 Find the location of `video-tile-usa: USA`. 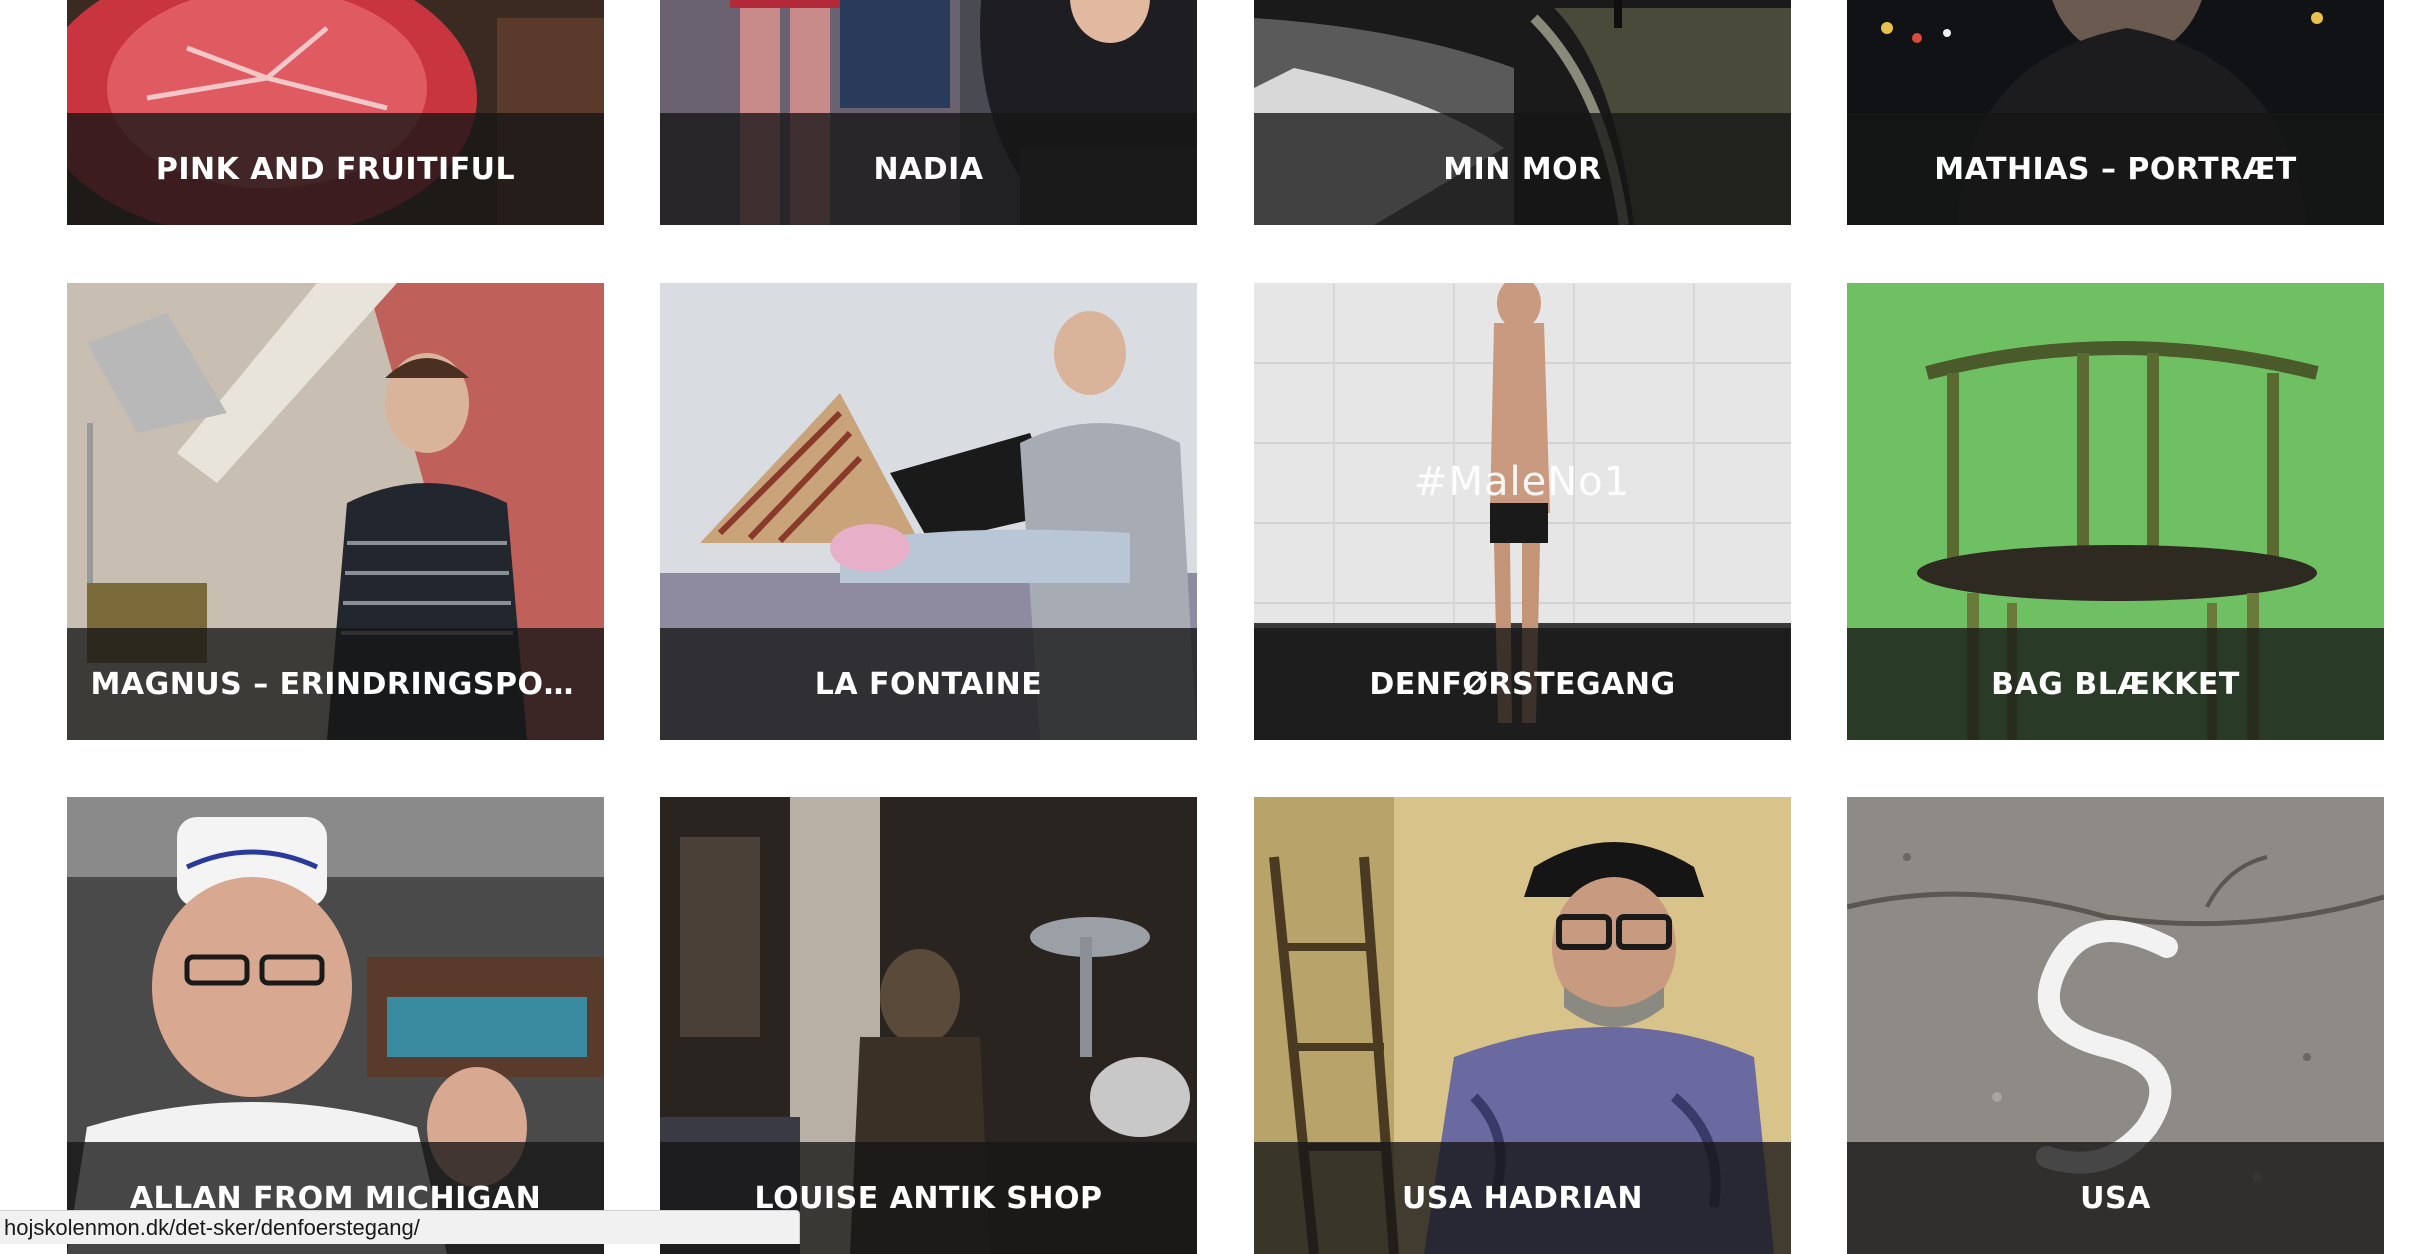

video-tile-usa: USA is located at coordinates (2115, 1025).